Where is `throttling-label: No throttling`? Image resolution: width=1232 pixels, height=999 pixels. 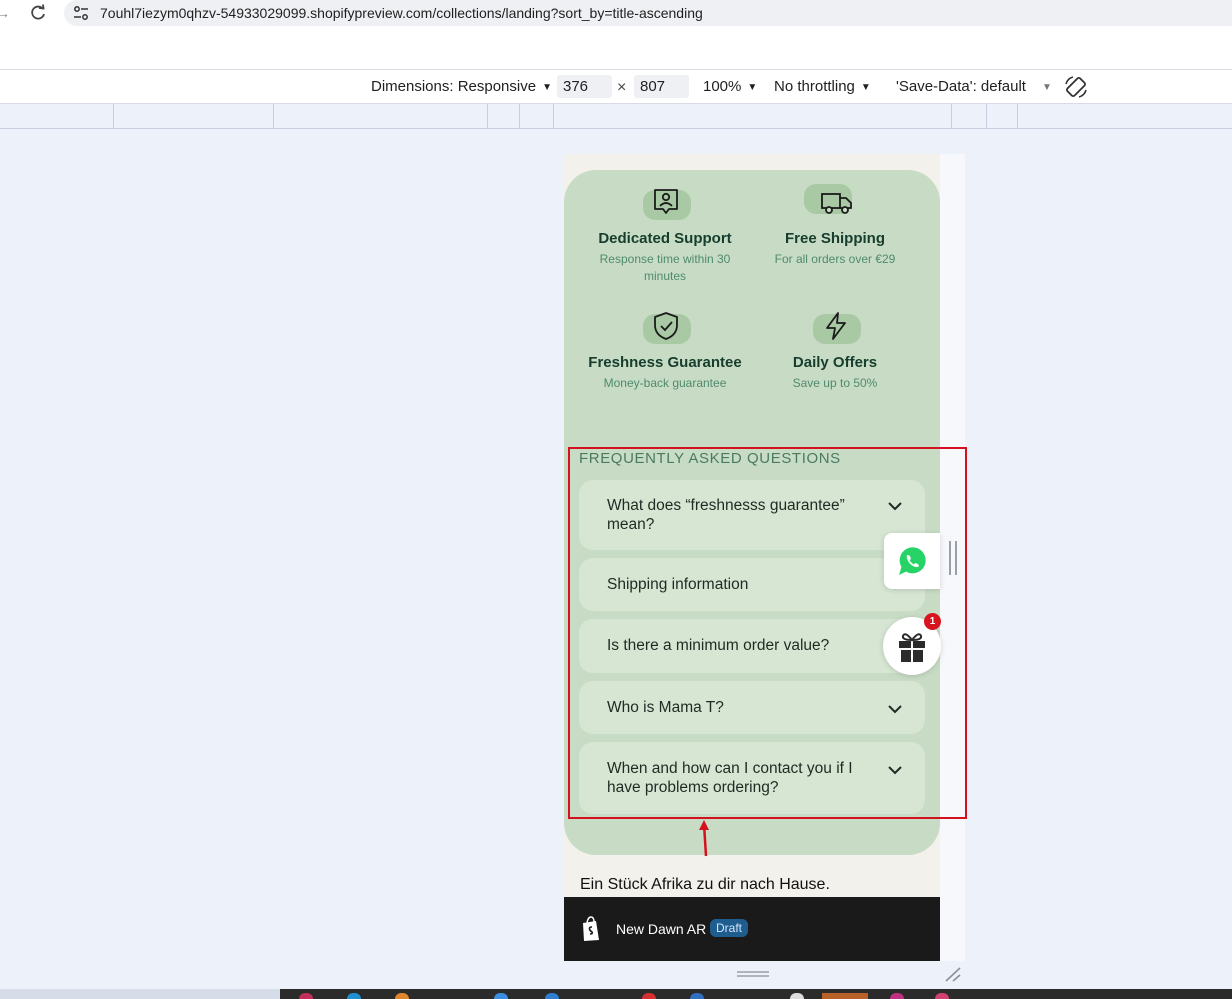
throttling-label: No throttling is located at coordinates (814, 86).